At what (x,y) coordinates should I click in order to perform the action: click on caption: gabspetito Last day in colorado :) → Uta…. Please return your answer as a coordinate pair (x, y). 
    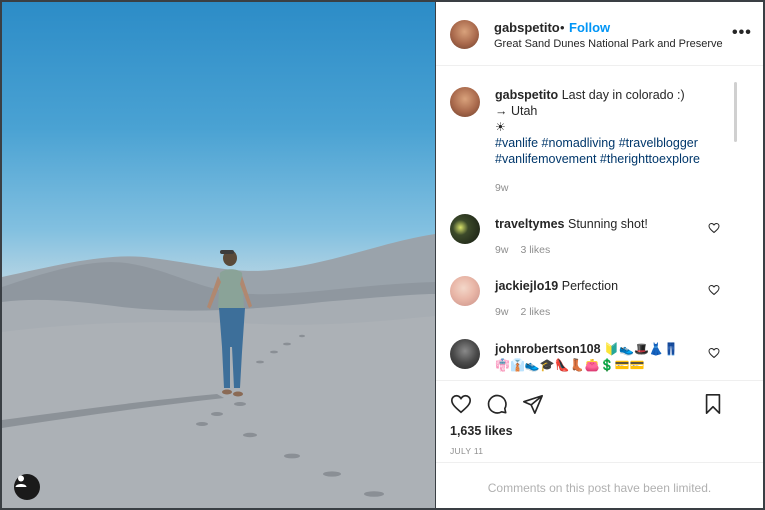
    Looking at the image, I should click on (590, 142).